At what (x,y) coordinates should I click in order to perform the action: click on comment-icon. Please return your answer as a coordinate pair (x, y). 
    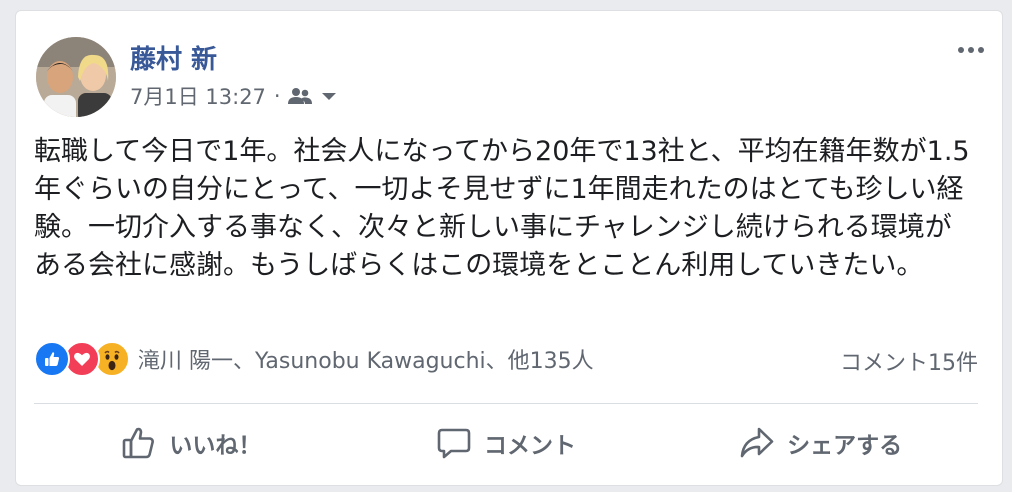
    Looking at the image, I should click on (454, 443).